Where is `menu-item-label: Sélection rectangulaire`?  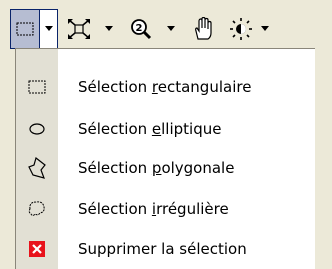
menu-item-label: Sélection rectangulaire is located at coordinates (164, 87).